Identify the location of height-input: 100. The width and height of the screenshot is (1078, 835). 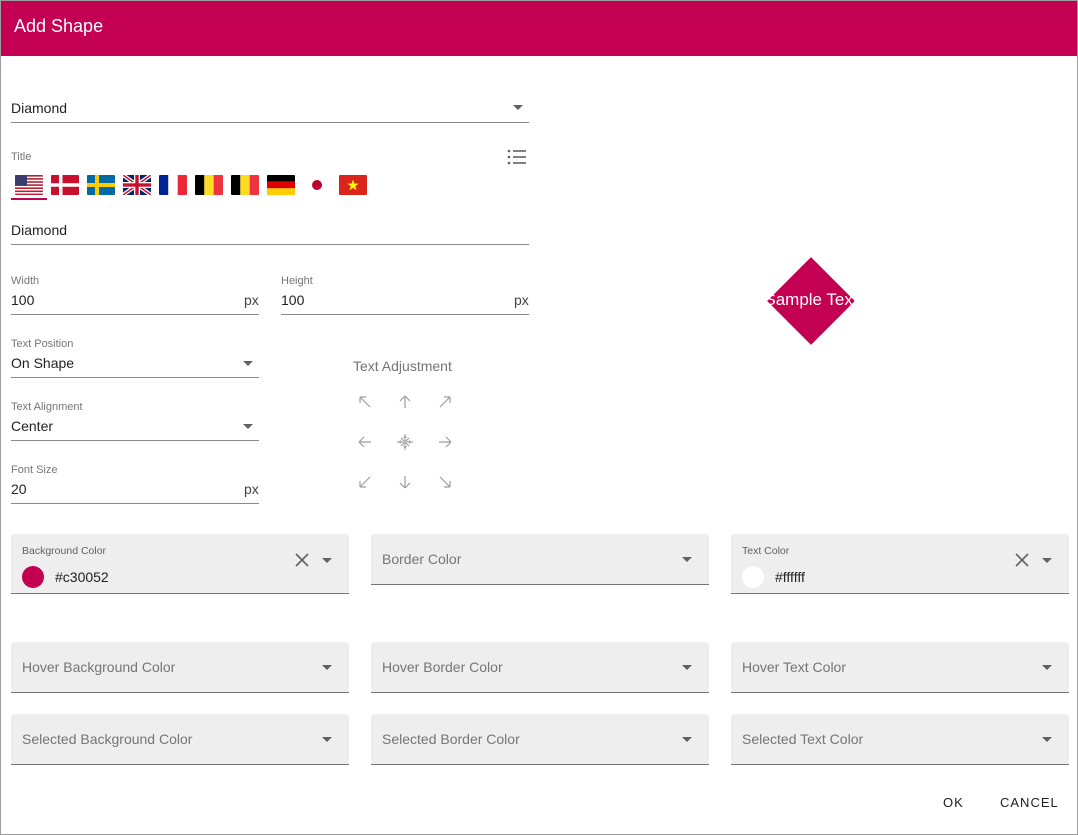
(292, 300).